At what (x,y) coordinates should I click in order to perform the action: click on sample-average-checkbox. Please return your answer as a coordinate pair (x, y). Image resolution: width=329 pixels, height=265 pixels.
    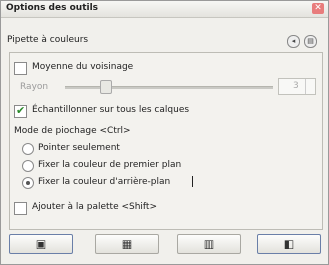
    Looking at the image, I should click on (20, 68).